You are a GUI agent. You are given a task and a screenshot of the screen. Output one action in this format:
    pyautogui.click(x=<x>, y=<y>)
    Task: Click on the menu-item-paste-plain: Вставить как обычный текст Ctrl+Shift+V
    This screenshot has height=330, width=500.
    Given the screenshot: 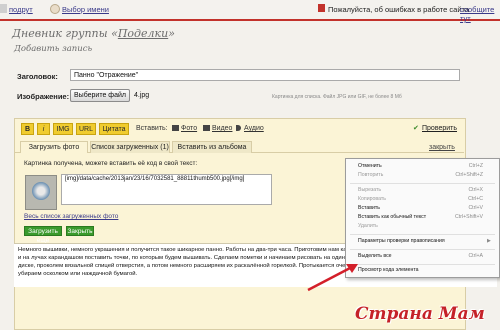 What is the action you would take?
    pyautogui.click(x=425, y=217)
    